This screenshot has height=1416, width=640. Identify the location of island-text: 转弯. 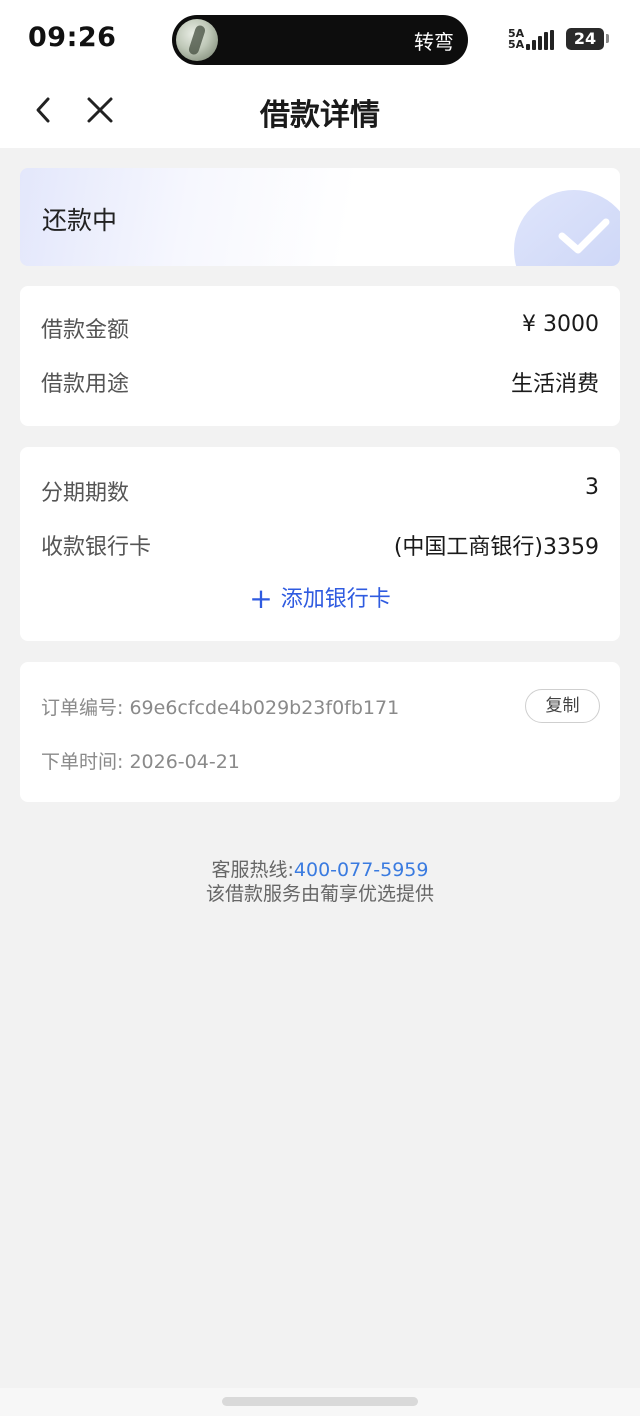
(434, 42).